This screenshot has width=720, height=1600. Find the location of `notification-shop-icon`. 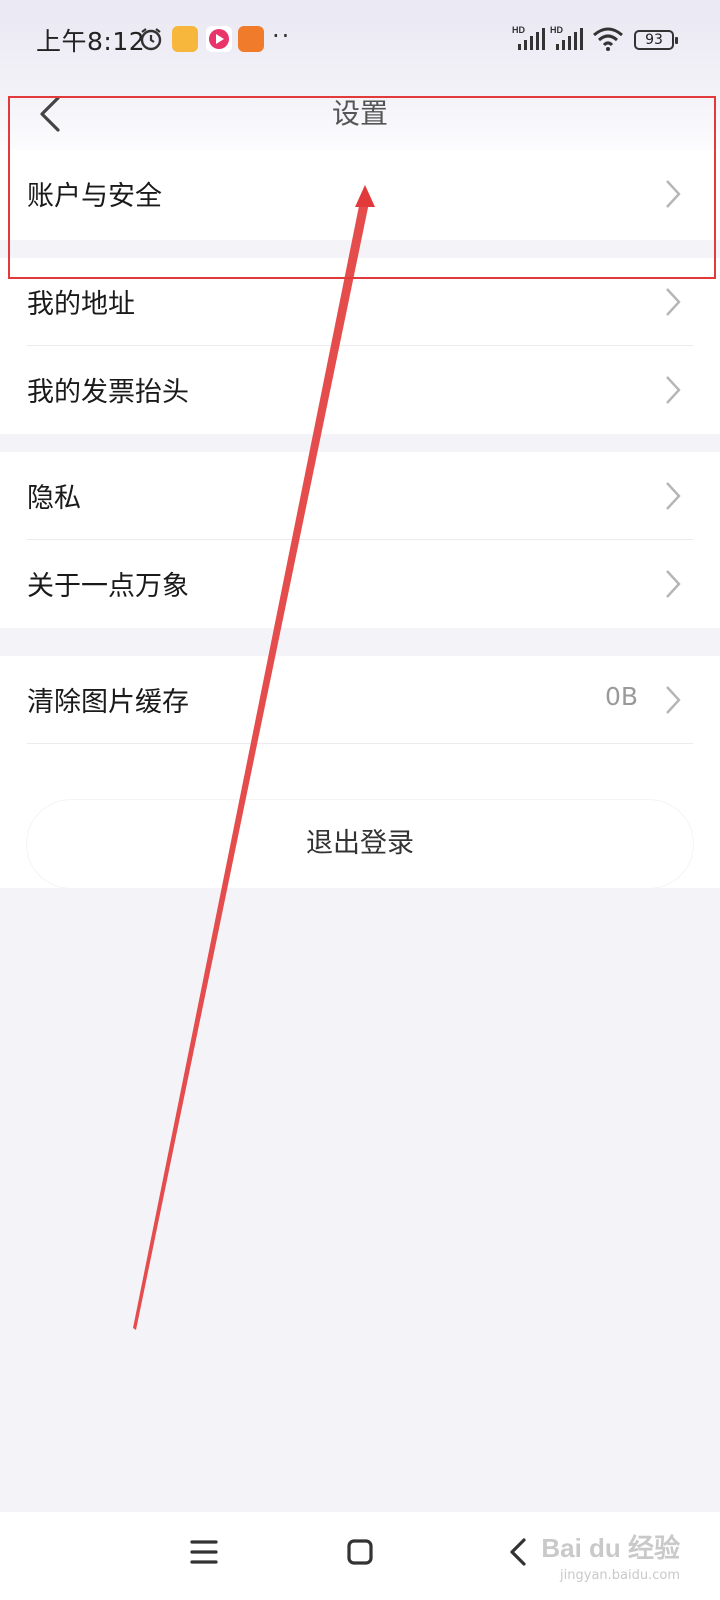

notification-shop-icon is located at coordinates (251, 39).